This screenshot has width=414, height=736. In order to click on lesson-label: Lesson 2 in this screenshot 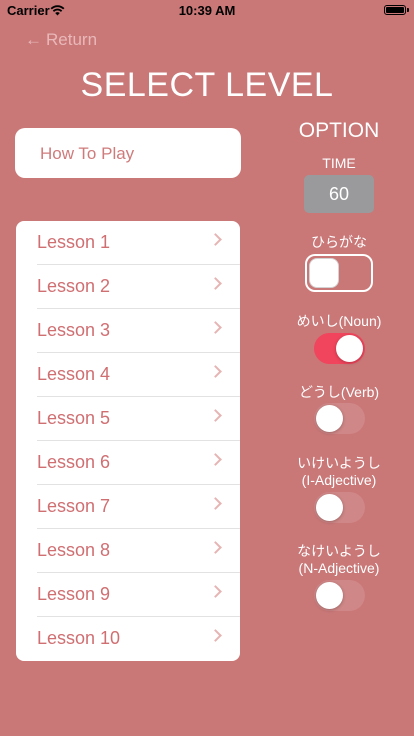, I will do `click(74, 286)`.